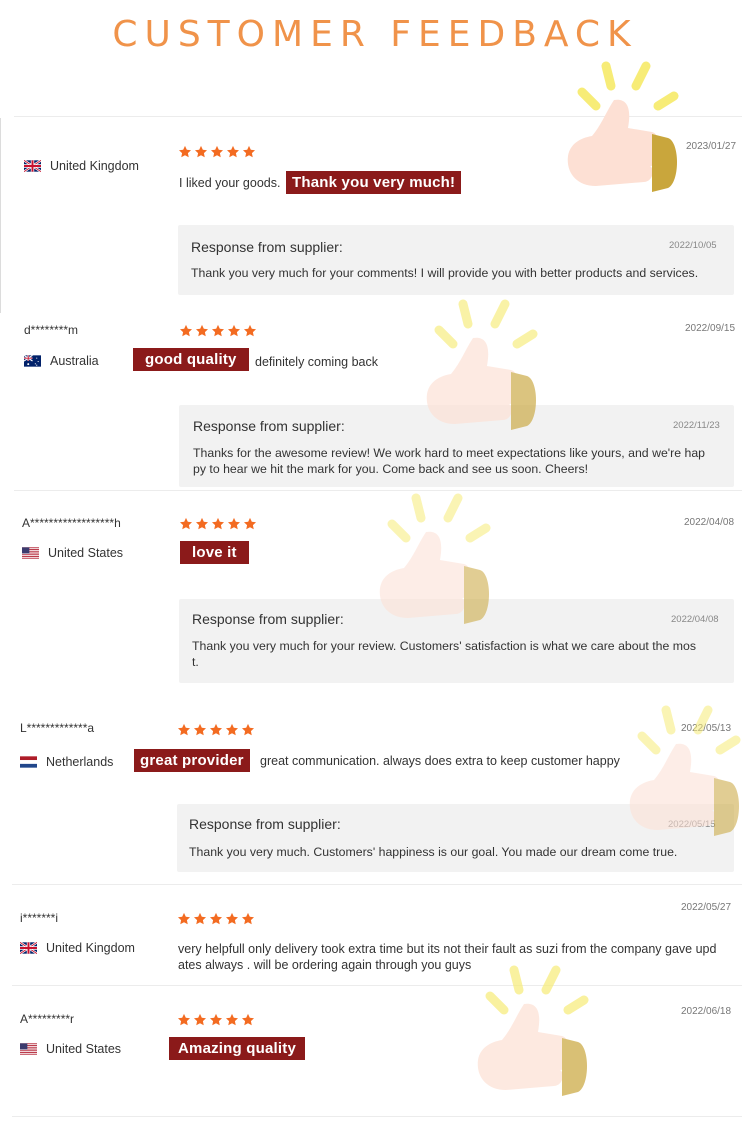  Describe the element at coordinates (710, 328) in the screenshot. I see `review-date: 2022/09/15` at that location.